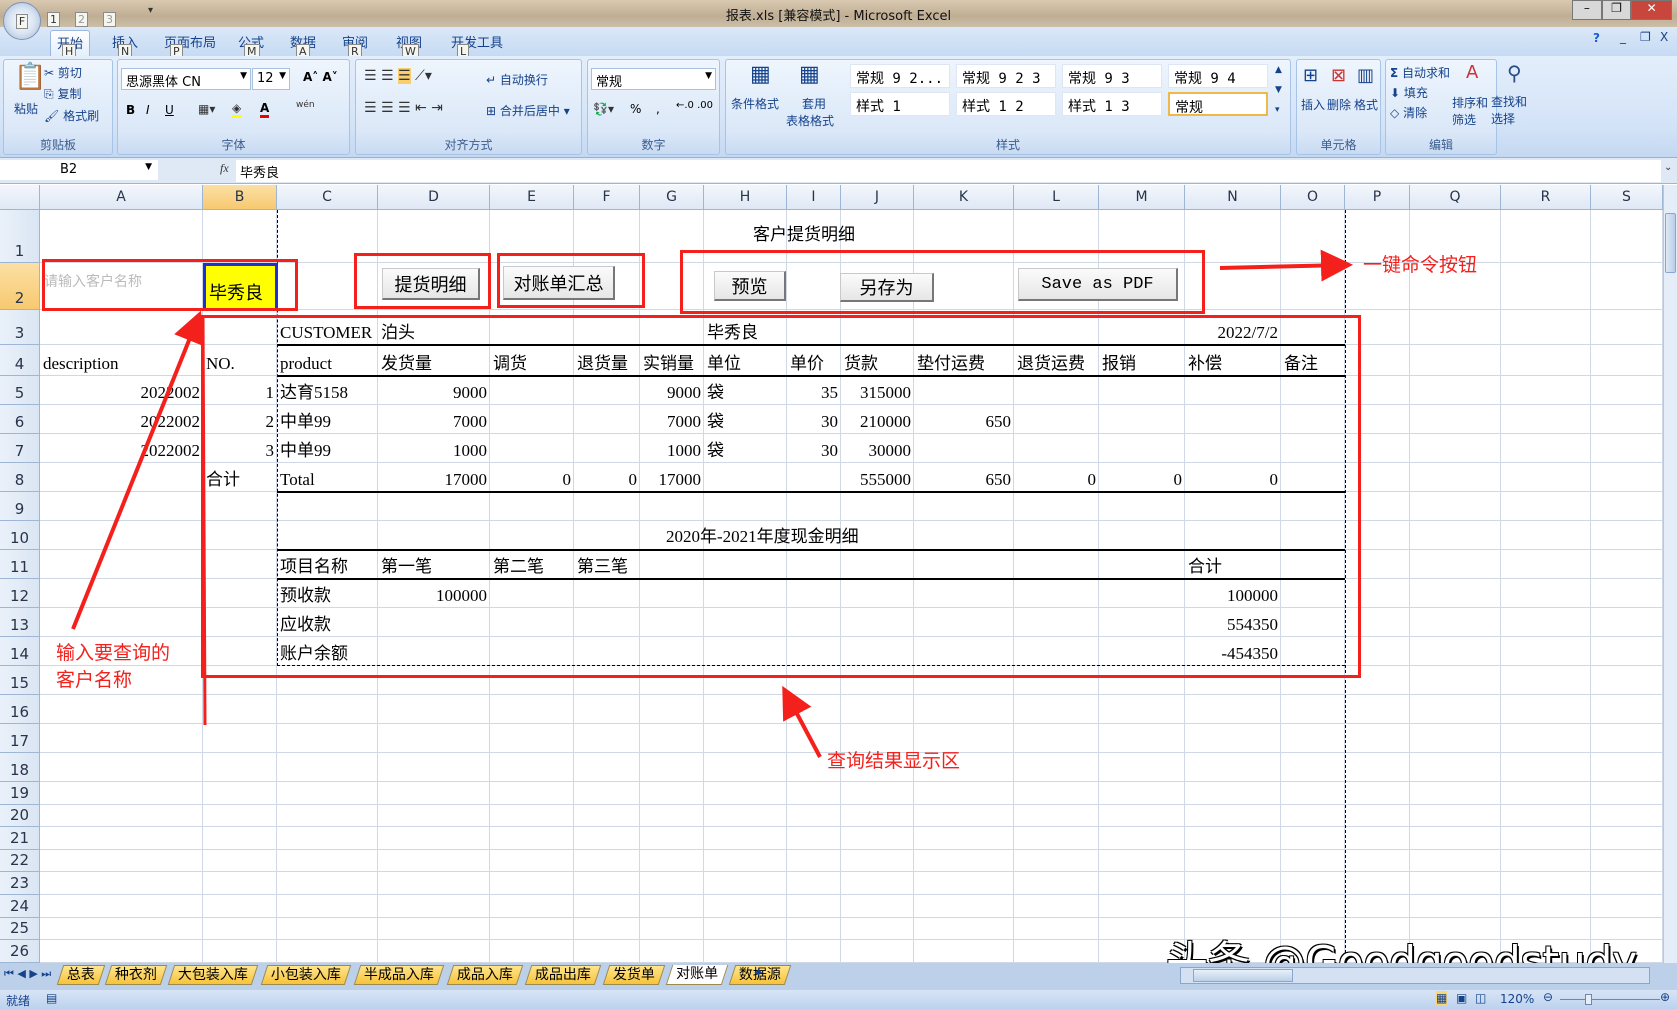 The width and height of the screenshot is (1677, 1009). Describe the element at coordinates (169, 110) in the screenshot. I see `underline-button: U` at that location.